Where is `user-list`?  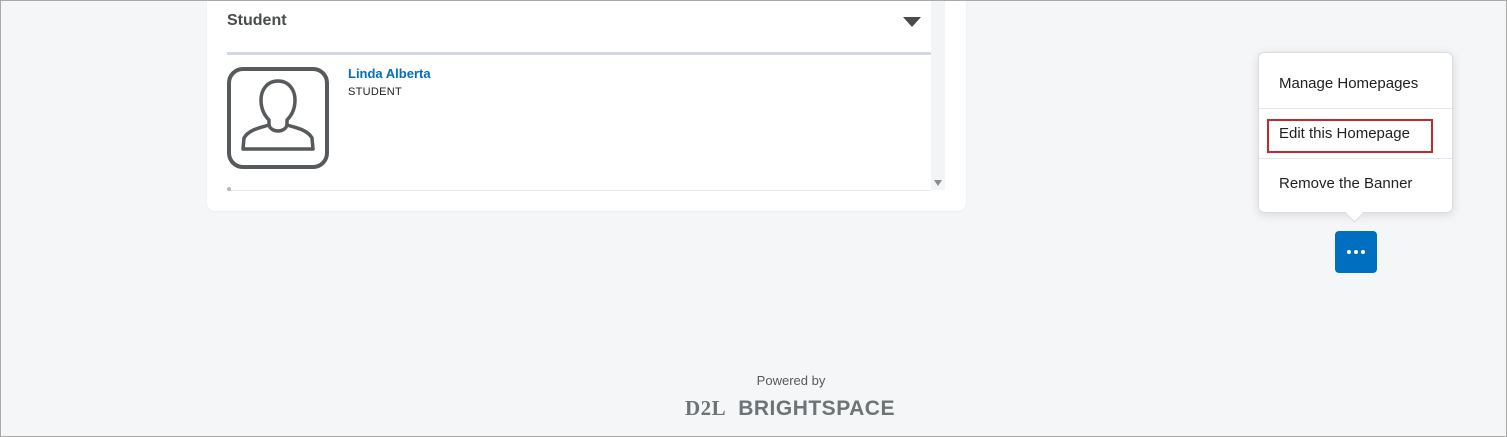 user-list is located at coordinates (579, 123).